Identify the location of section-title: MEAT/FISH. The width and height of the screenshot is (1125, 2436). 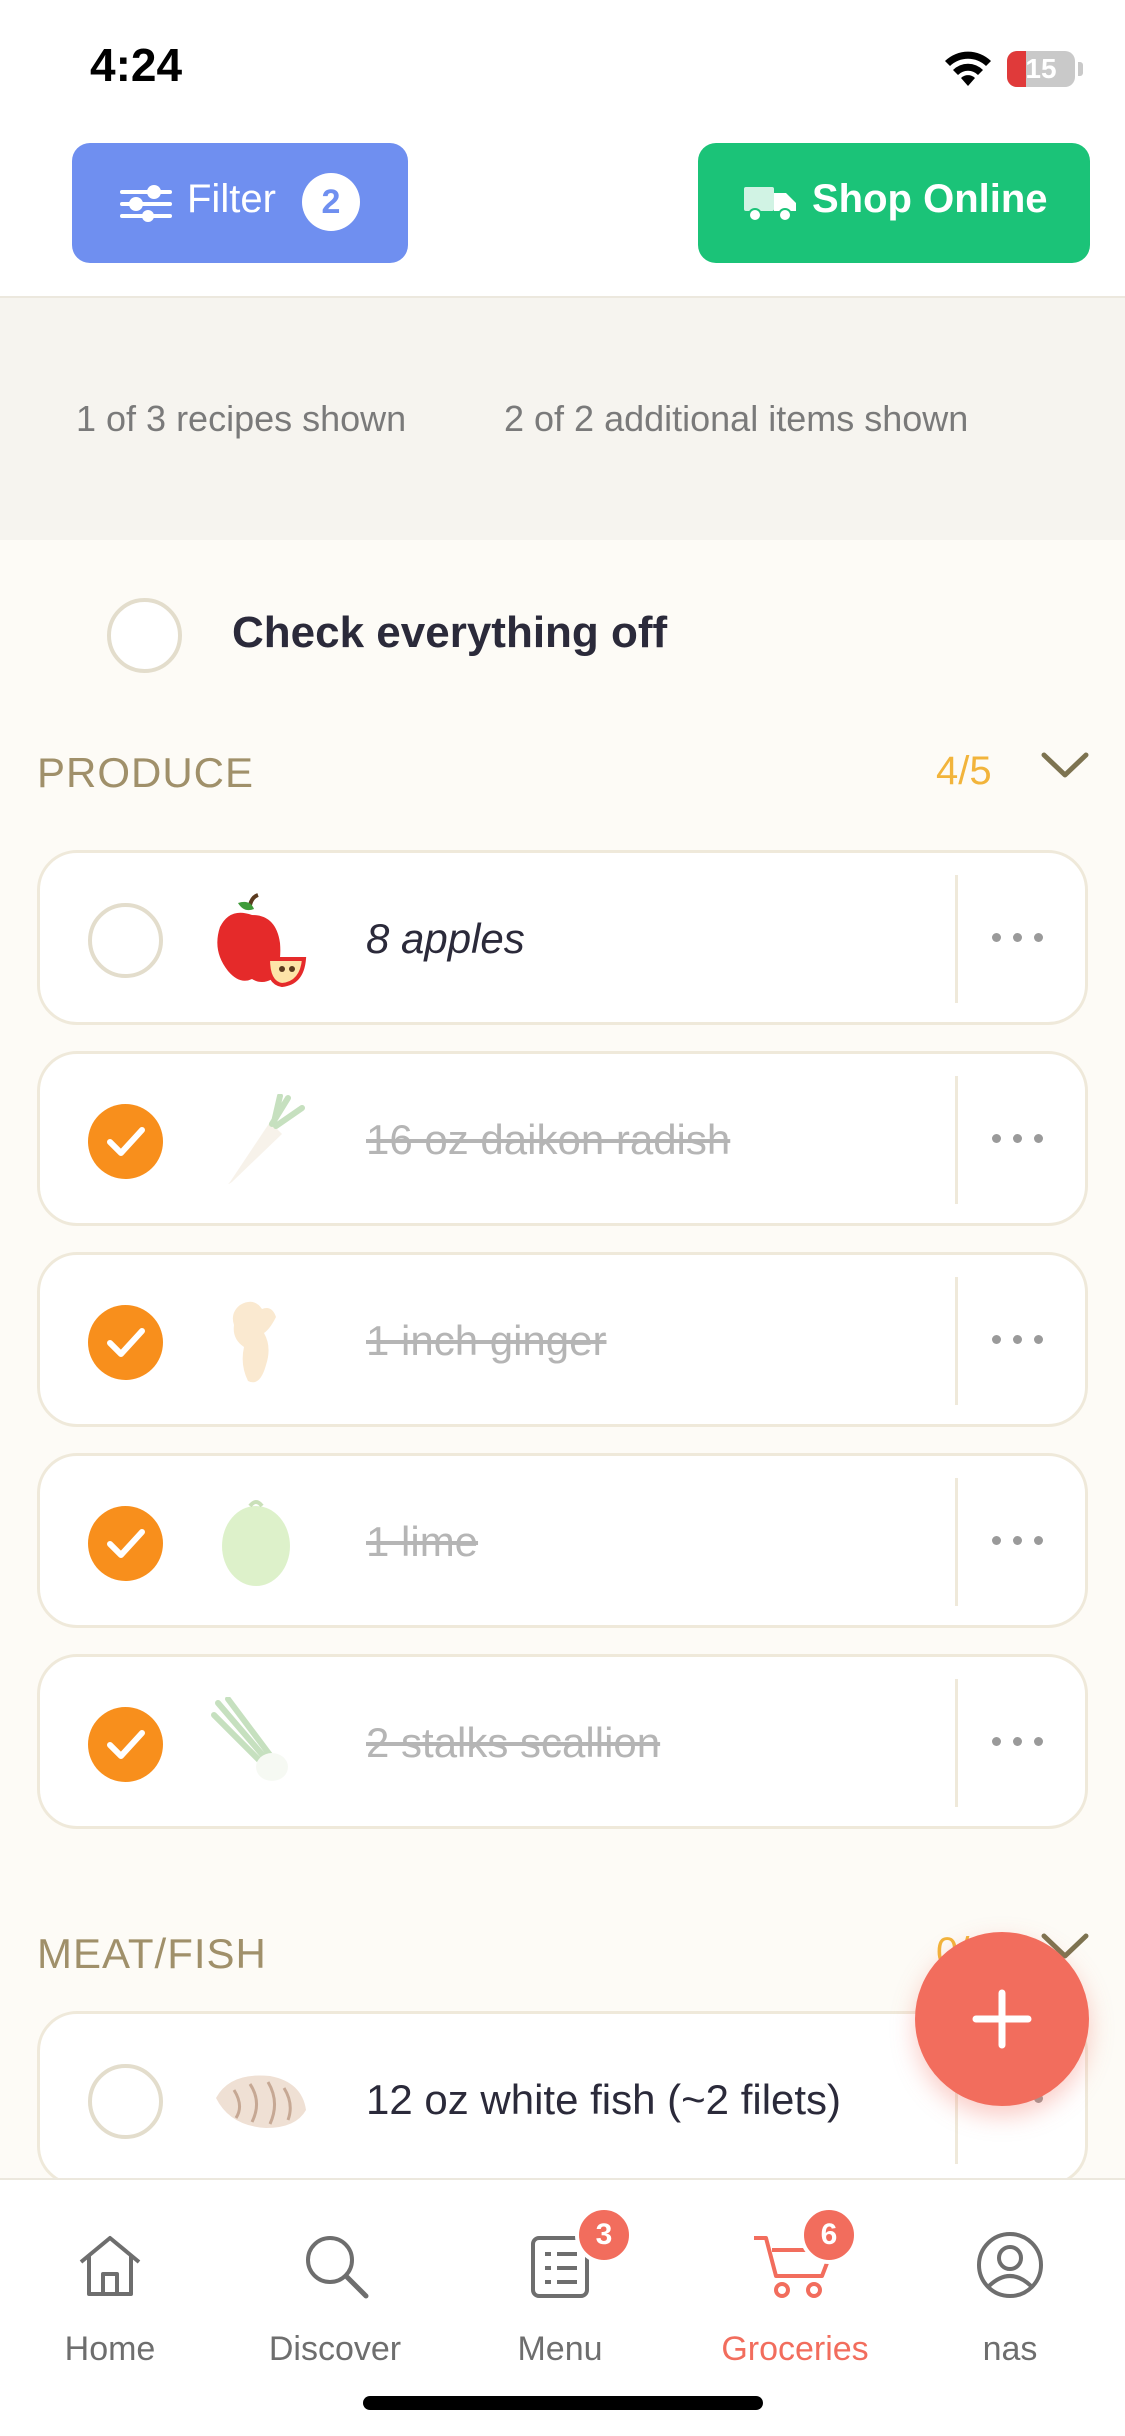
(152, 1953).